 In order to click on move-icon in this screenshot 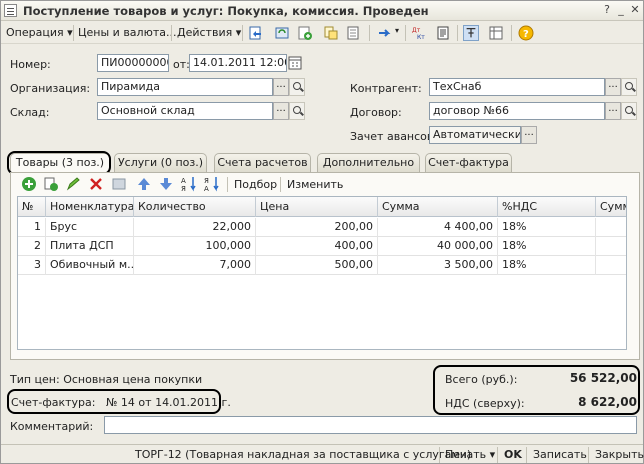, I will do `click(385, 33)`.